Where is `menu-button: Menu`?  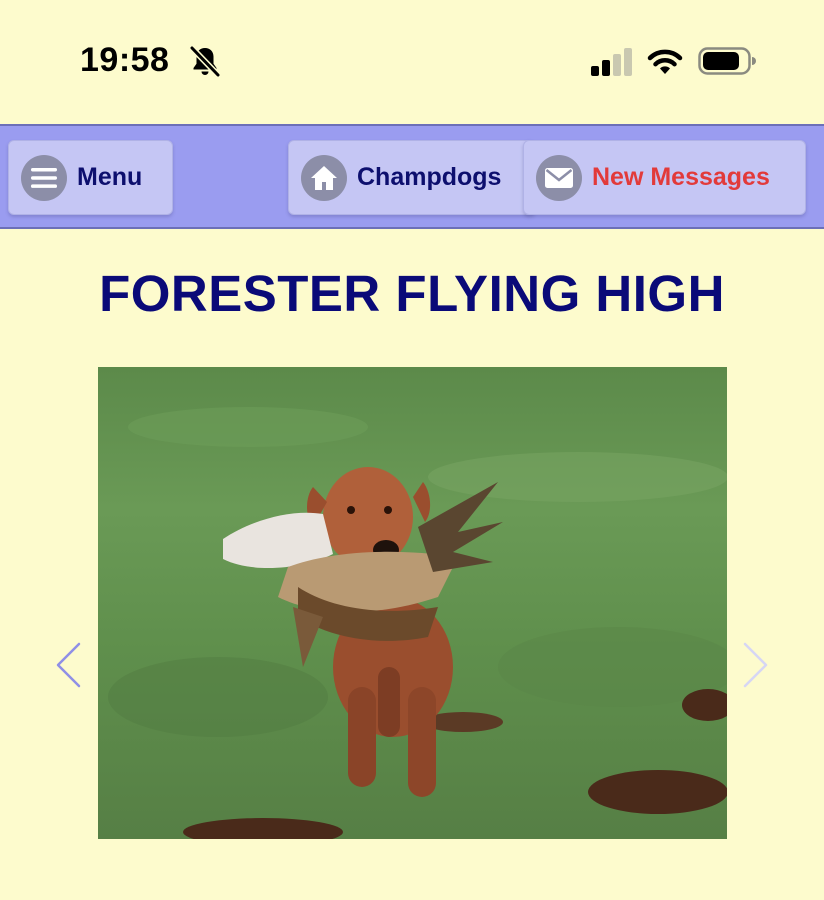 menu-button: Menu is located at coordinates (90, 177).